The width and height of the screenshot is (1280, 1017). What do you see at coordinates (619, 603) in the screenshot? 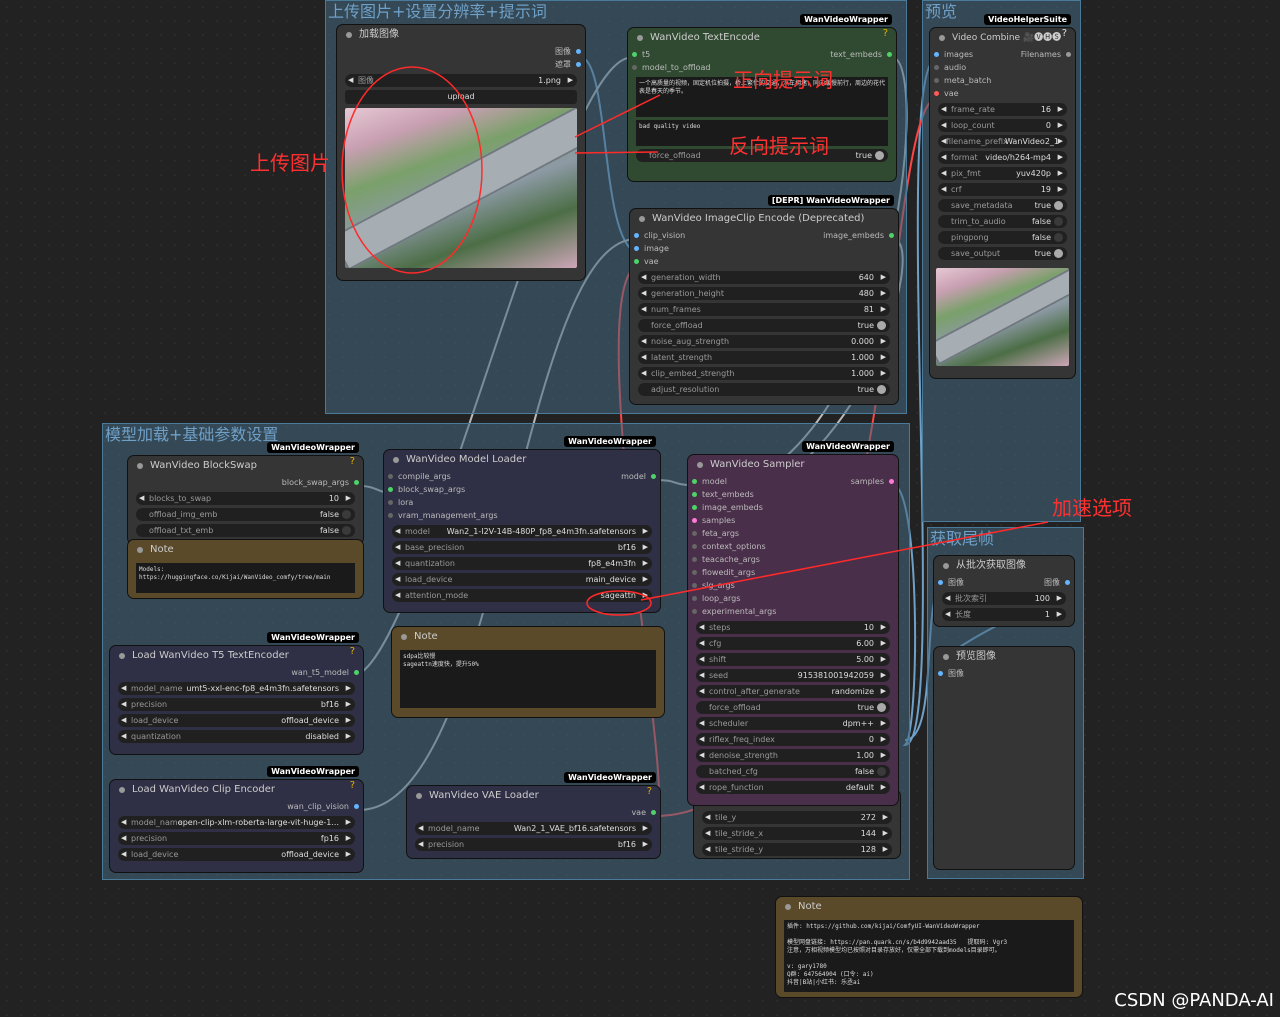
I see `attention-highlight-ellipse` at bounding box center [619, 603].